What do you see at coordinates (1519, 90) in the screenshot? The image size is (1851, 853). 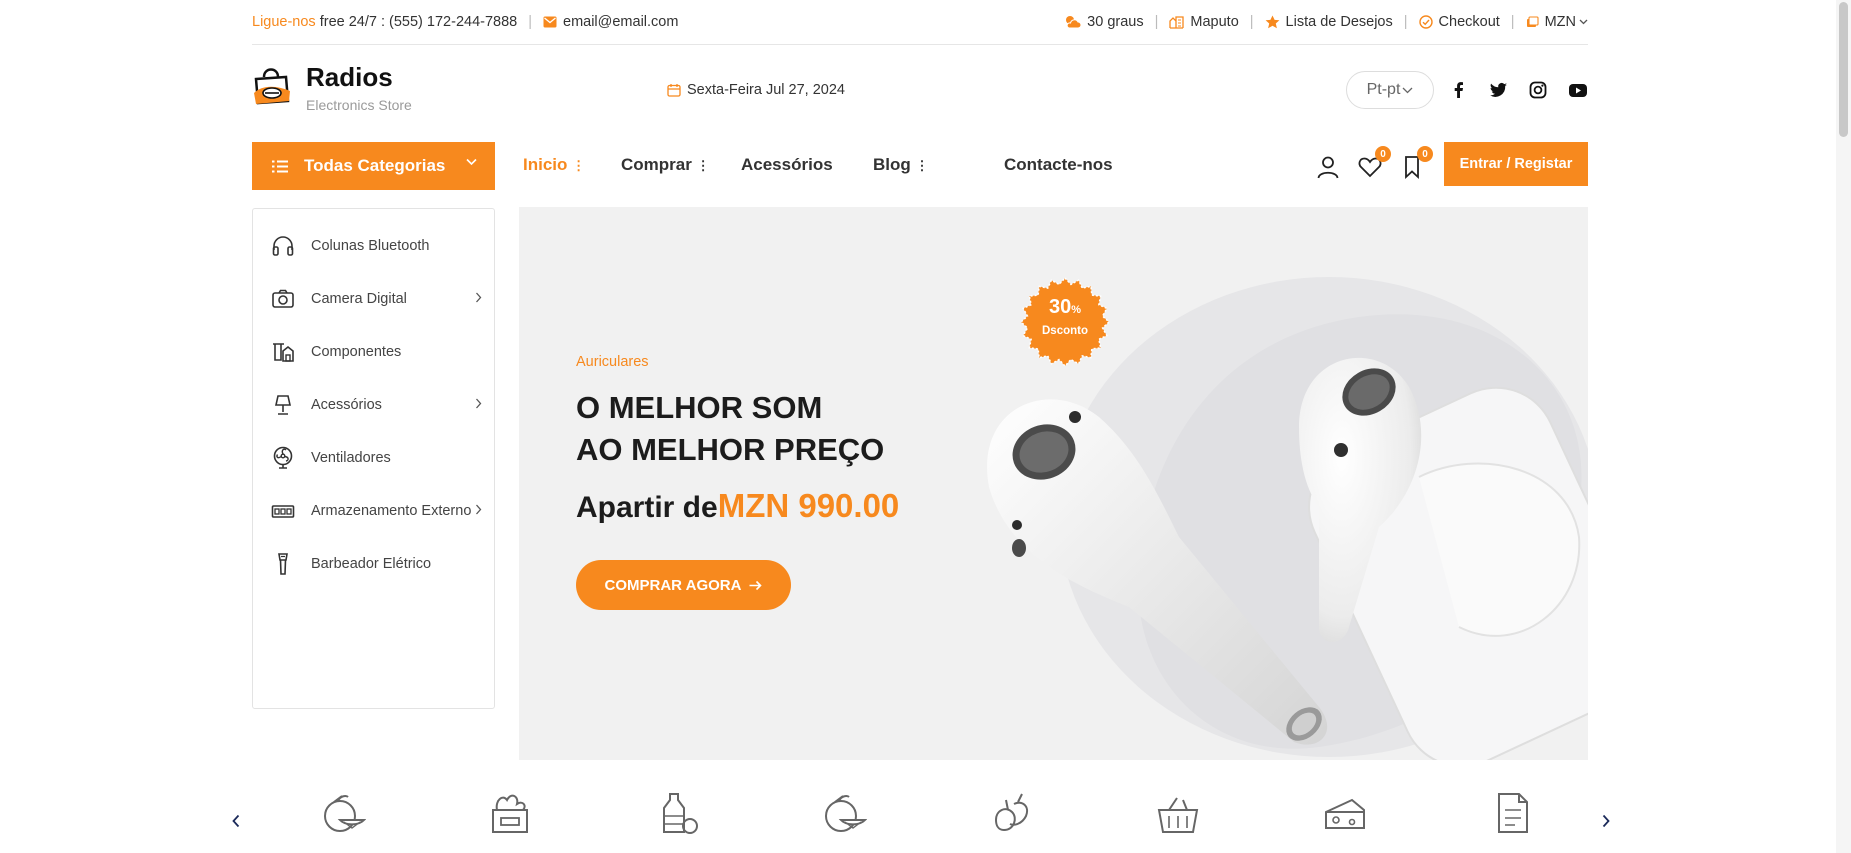 I see `social-links` at bounding box center [1519, 90].